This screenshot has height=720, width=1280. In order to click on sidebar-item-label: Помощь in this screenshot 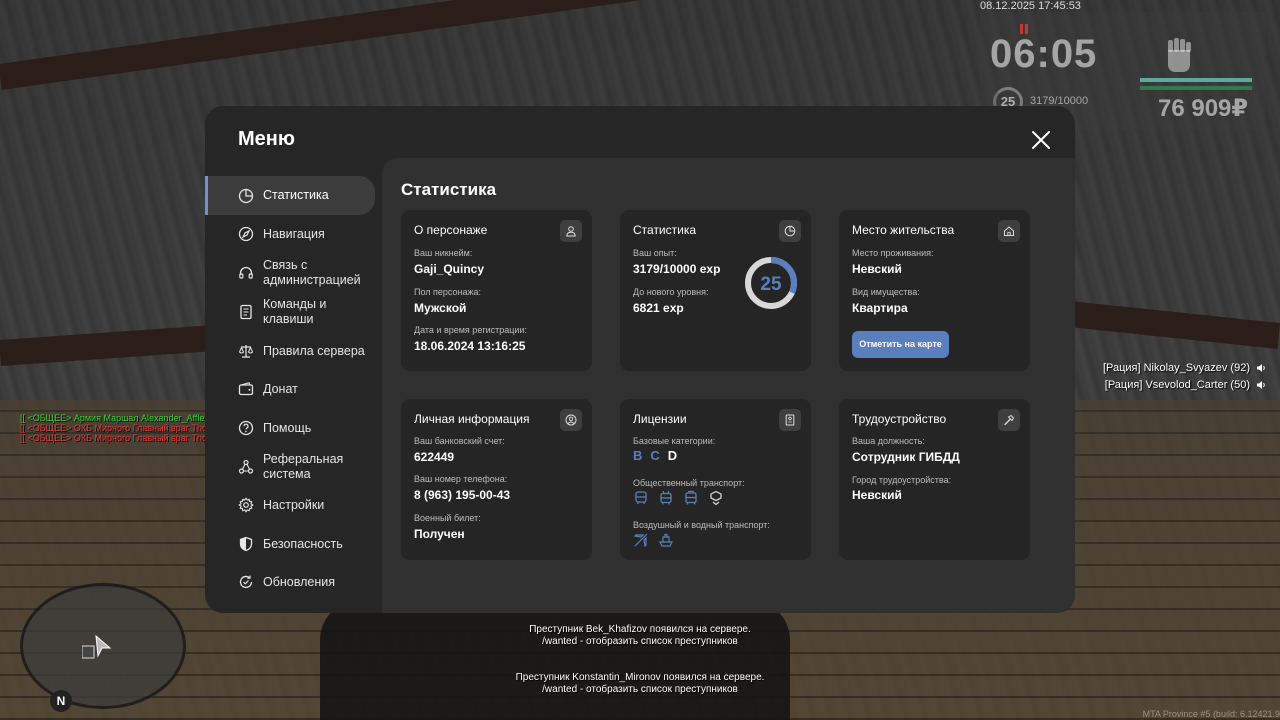, I will do `click(287, 427)`.